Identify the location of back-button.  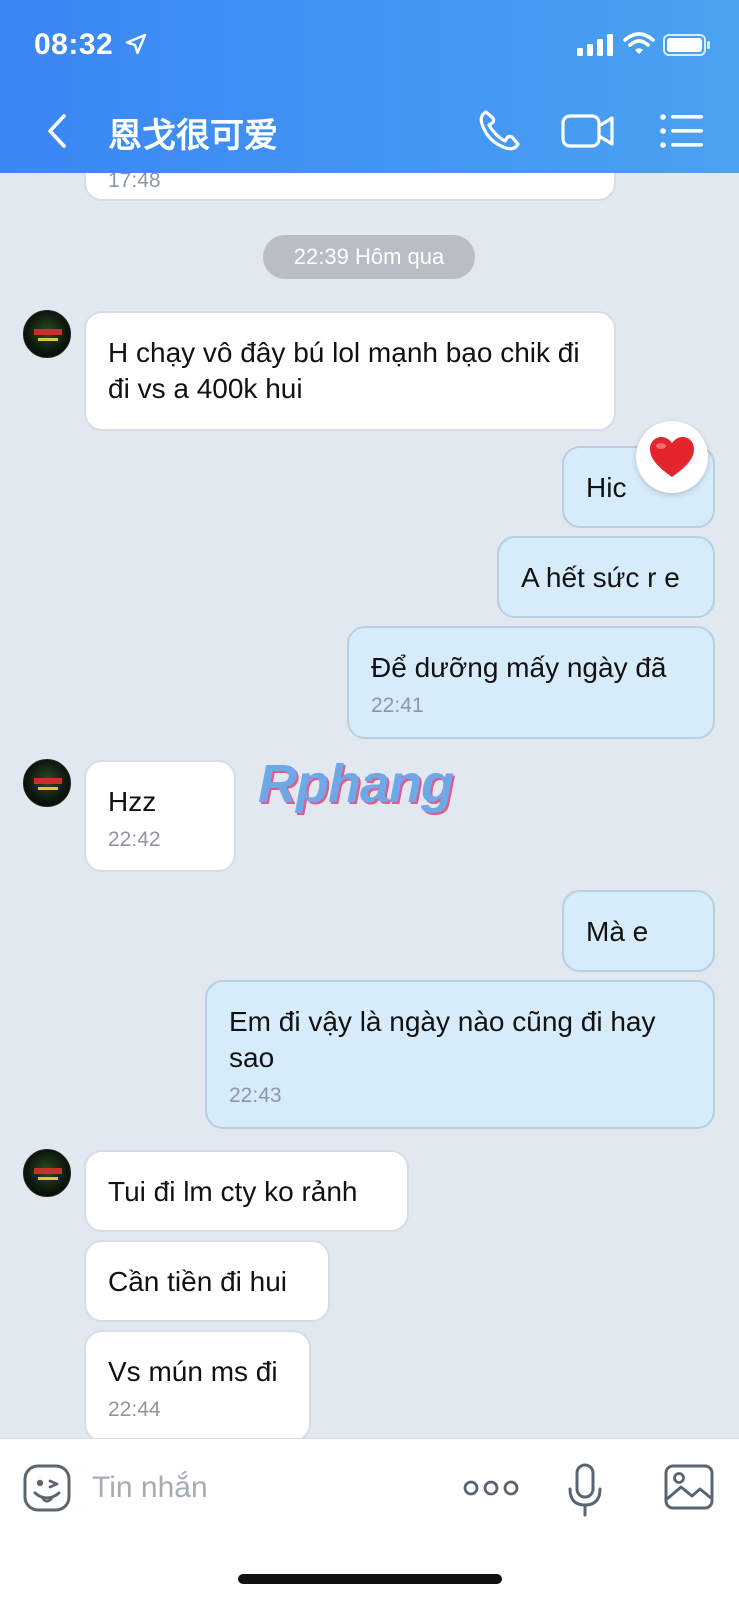
(58, 131).